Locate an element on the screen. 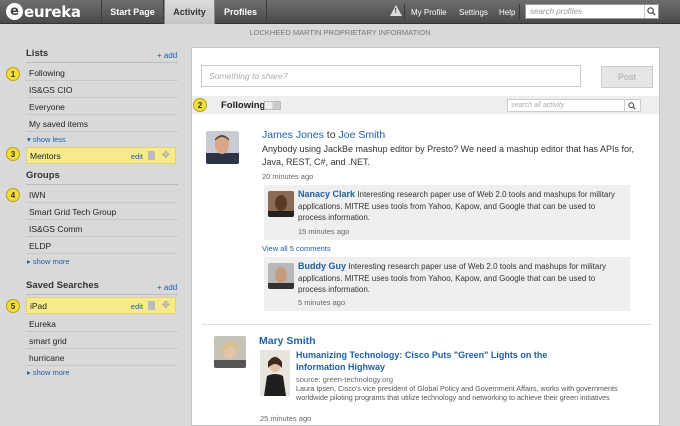 The height and width of the screenshot is (426, 680). settings-link: Settings is located at coordinates (473, 12).